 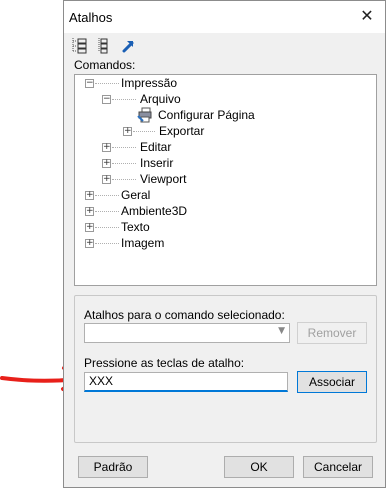 What do you see at coordinates (225, 147) in the screenshot?
I see `tree-node-editar: + Editar` at bounding box center [225, 147].